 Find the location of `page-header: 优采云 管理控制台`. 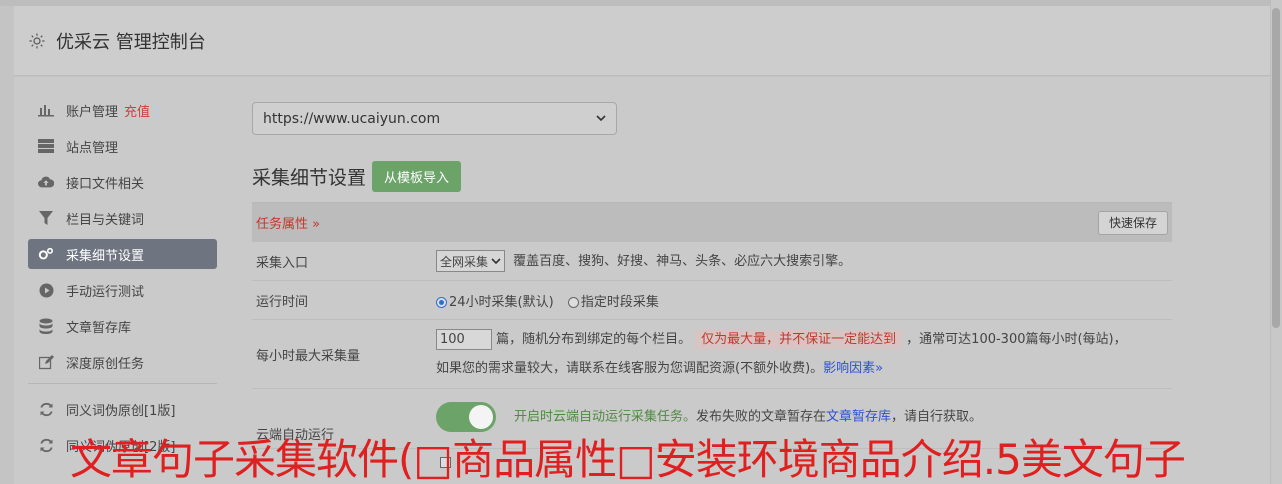

page-header: 优采云 管理控制台 is located at coordinates (642, 41).